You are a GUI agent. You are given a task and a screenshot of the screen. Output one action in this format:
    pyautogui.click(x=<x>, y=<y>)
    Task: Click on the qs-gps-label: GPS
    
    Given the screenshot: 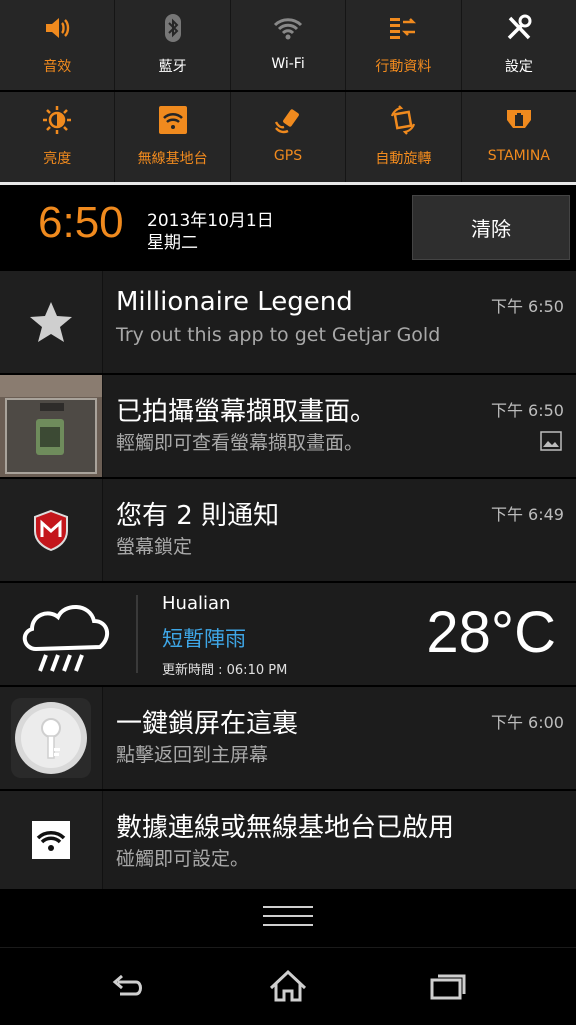 What is the action you would take?
    pyautogui.click(x=288, y=156)
    